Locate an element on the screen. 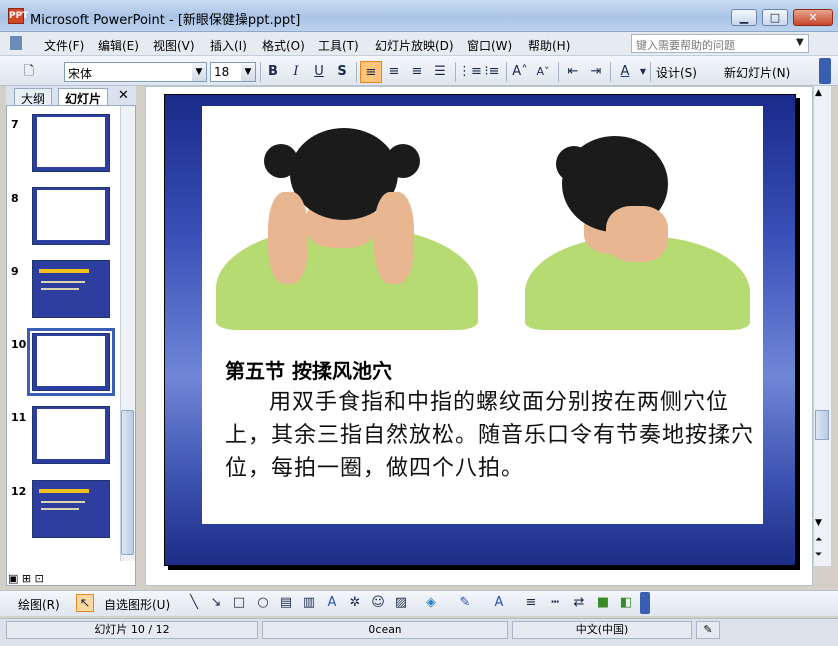 The width and height of the screenshot is (838, 646). arrow-style-icon: ⇄ is located at coordinates (579, 603).